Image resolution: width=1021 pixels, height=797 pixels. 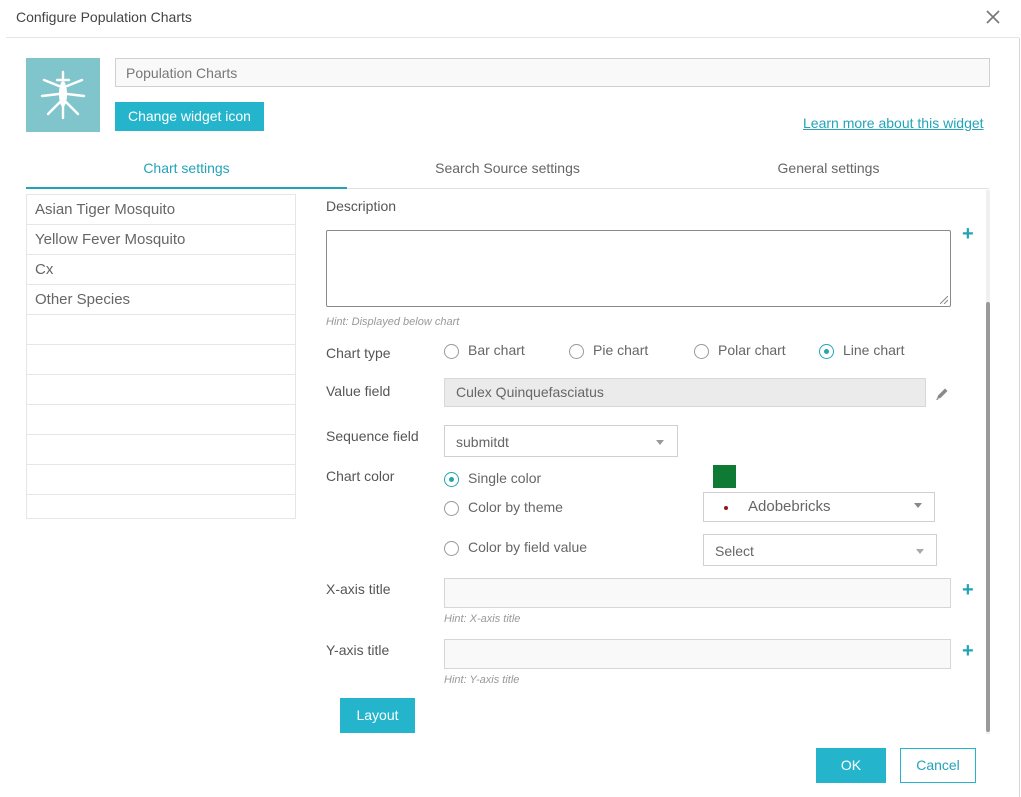 I want to click on radio-label: Pie chart, so click(x=621, y=350).